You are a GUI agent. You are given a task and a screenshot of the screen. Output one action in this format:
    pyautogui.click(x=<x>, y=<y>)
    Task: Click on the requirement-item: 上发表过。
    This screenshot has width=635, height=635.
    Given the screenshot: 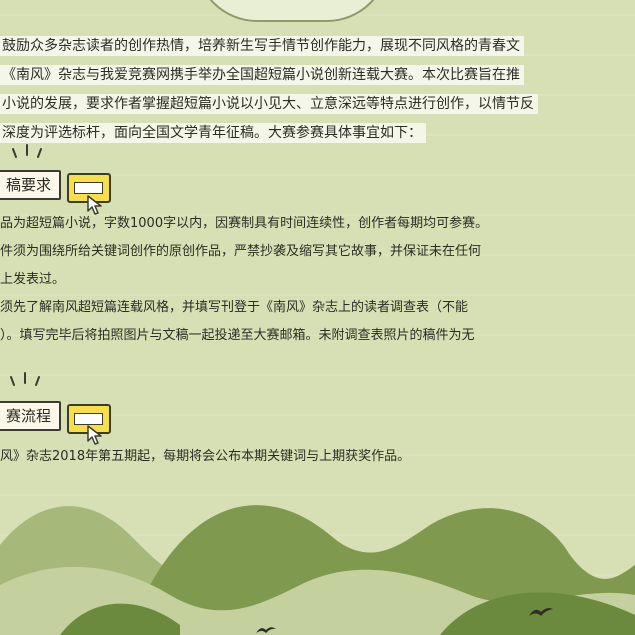 What is the action you would take?
    pyautogui.click(x=33, y=279)
    